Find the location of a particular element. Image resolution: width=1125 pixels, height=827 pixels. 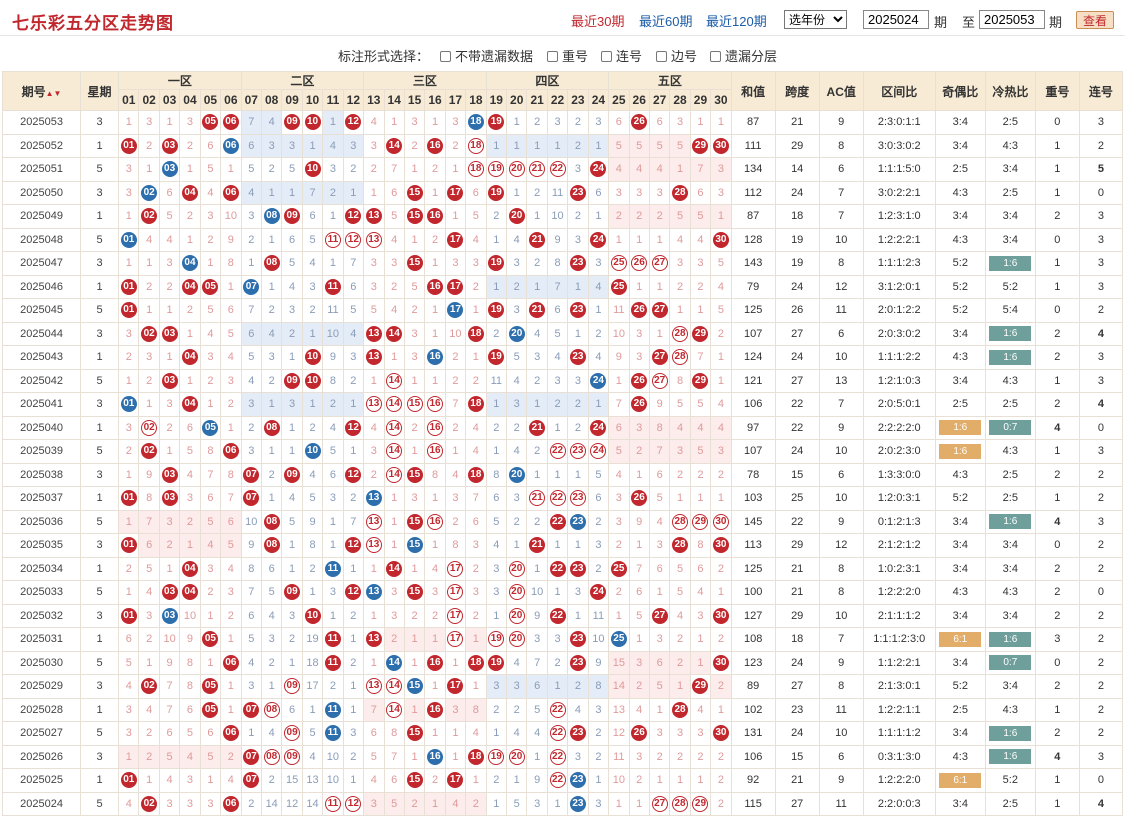

ac-cell: 11 is located at coordinates (841, 310).